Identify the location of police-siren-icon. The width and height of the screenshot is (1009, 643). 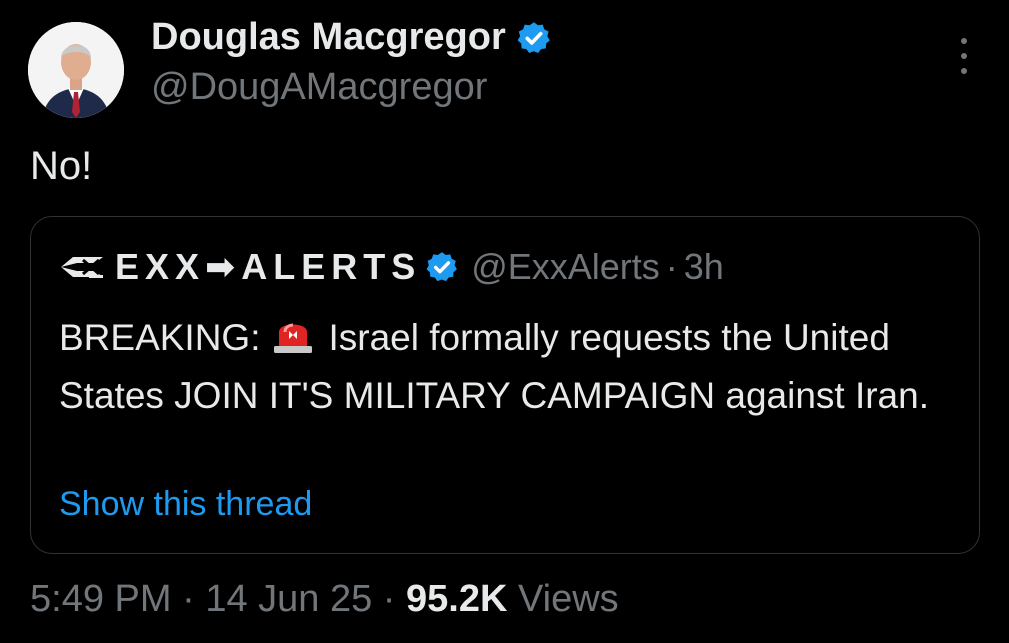
(292, 338).